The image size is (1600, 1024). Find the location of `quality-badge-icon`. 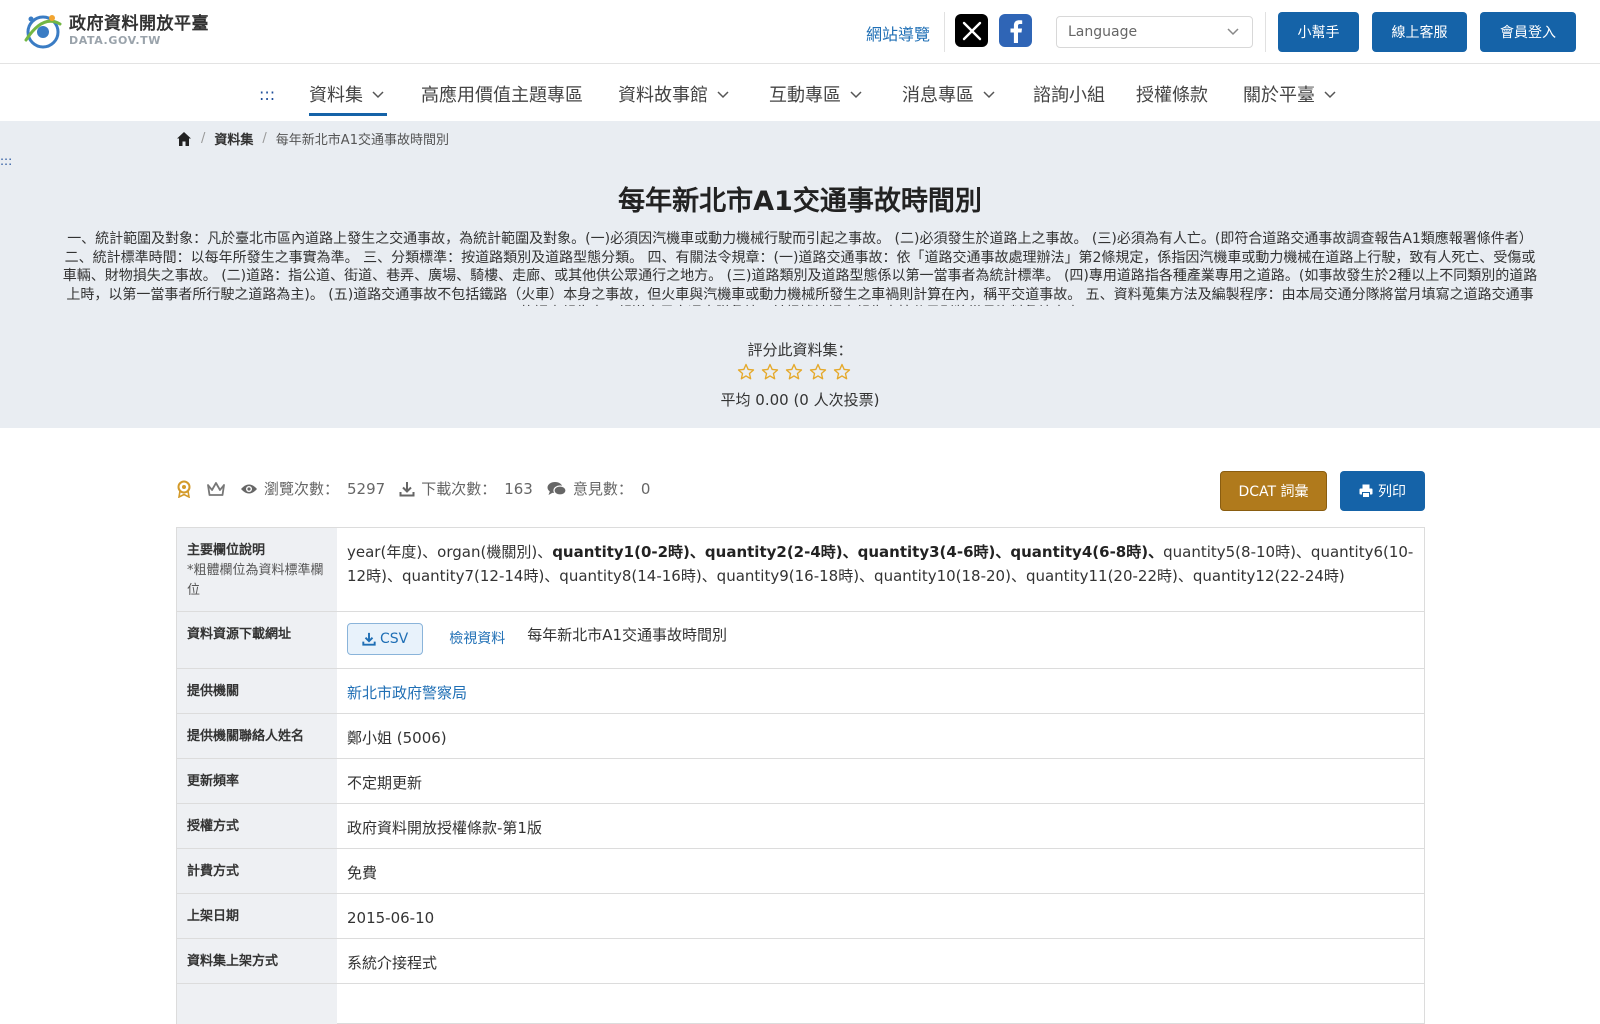

quality-badge-icon is located at coordinates (184, 489).